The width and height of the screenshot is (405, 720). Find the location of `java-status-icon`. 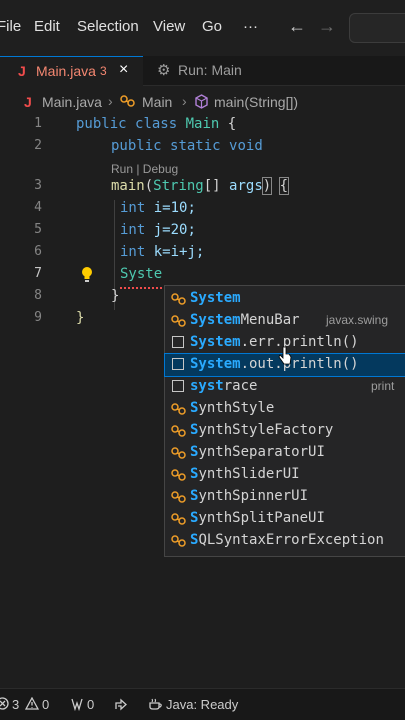

java-status-icon is located at coordinates (155, 705).